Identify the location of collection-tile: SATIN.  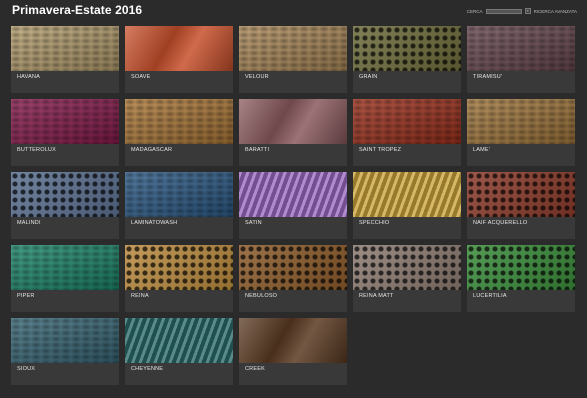
(293, 205).